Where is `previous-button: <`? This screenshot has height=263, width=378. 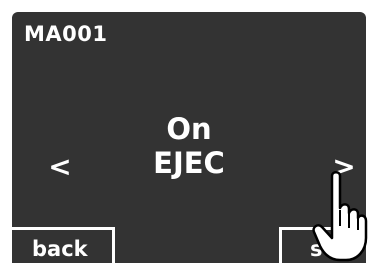
previous-button: < is located at coordinates (60, 167).